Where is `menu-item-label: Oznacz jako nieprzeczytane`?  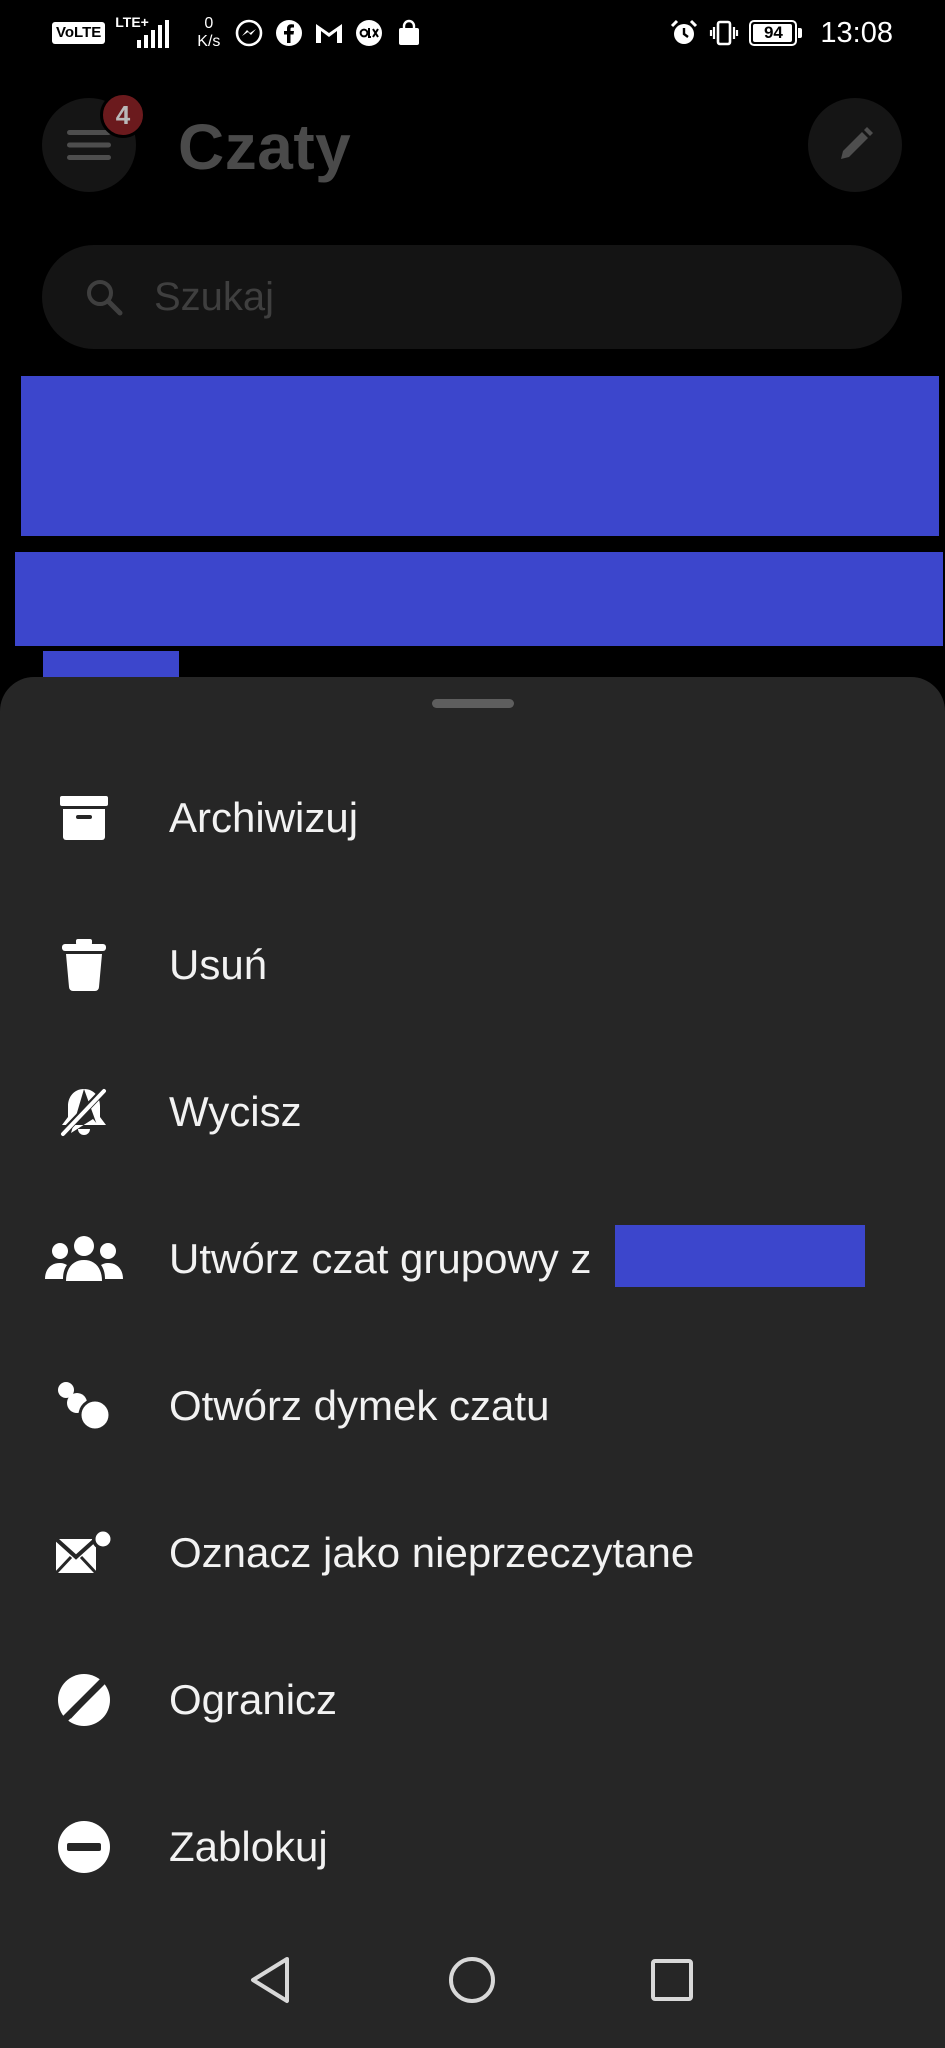
menu-item-label: Oznacz jako nieprzeczytane is located at coordinates (432, 1552).